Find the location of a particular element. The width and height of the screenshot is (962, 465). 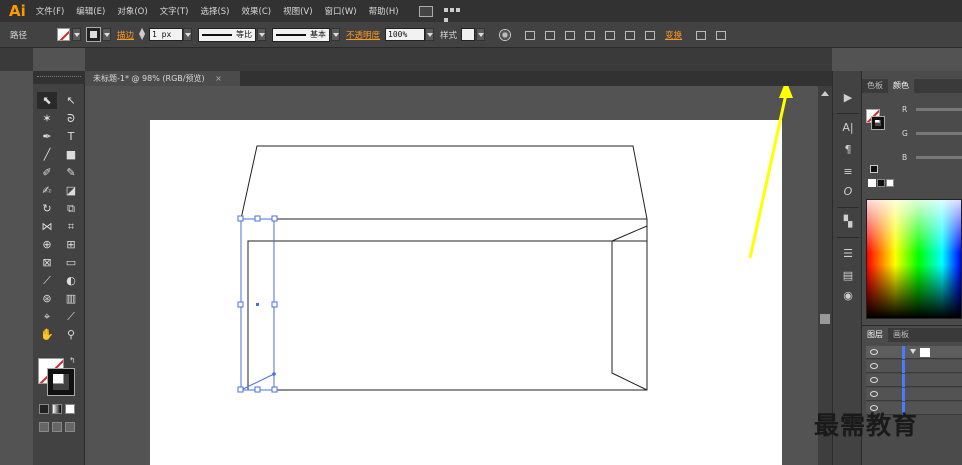

last-color-icon is located at coordinates (874, 169).